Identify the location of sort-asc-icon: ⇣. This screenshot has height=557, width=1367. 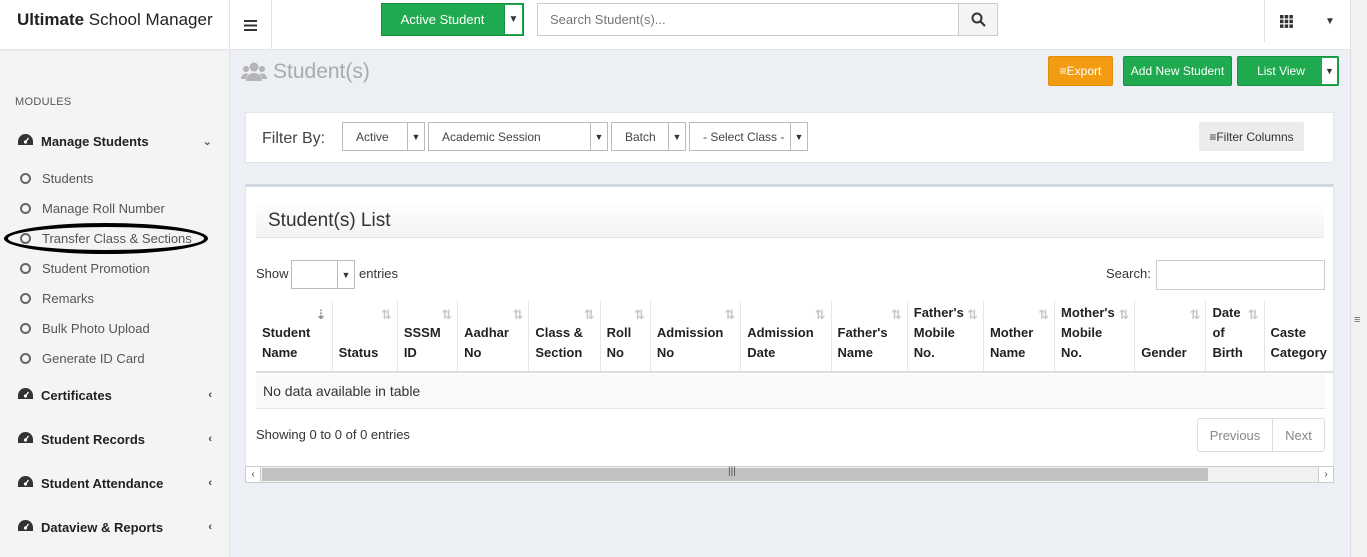
(321, 314).